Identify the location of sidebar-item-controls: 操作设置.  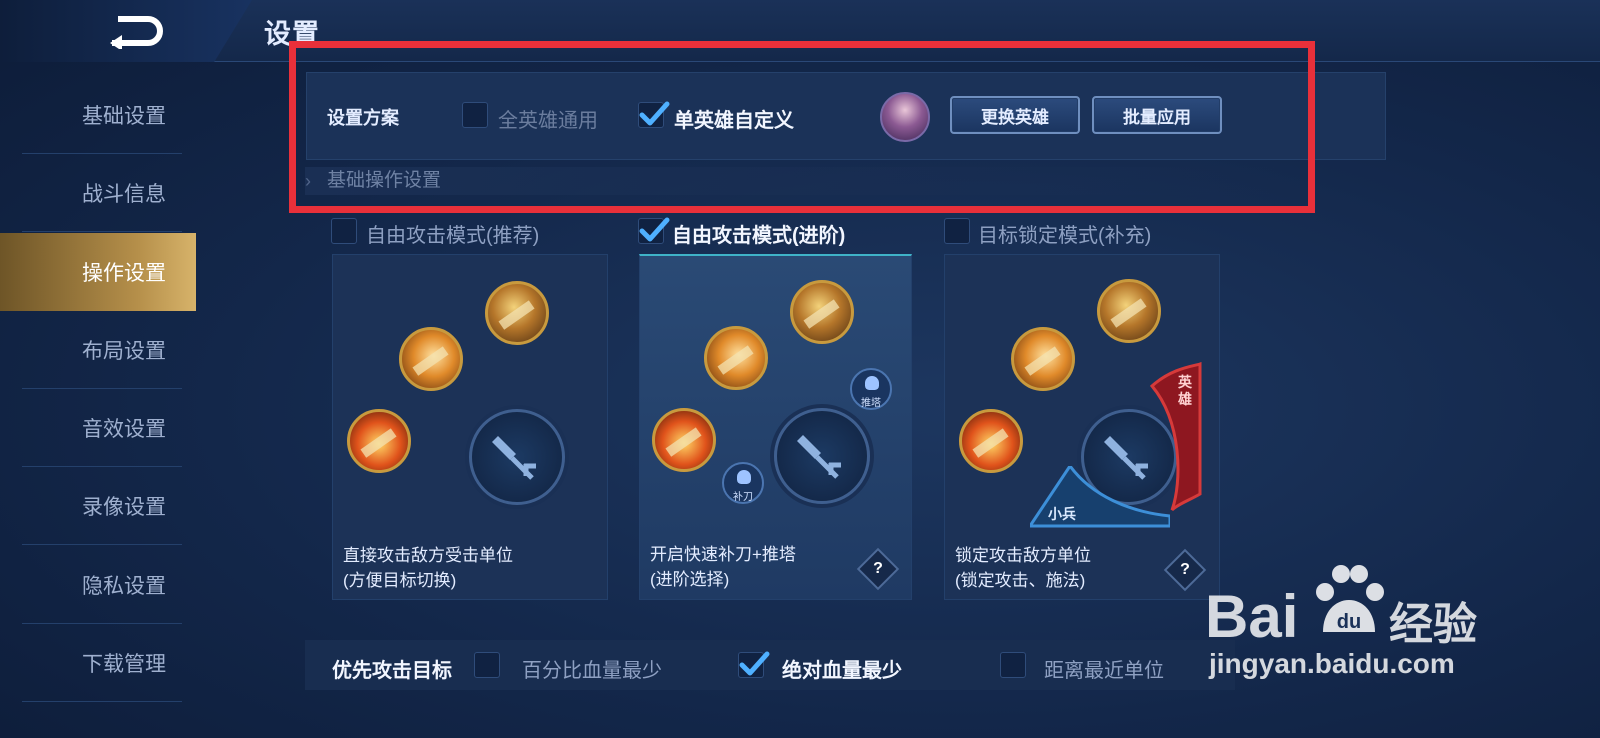
(98, 272).